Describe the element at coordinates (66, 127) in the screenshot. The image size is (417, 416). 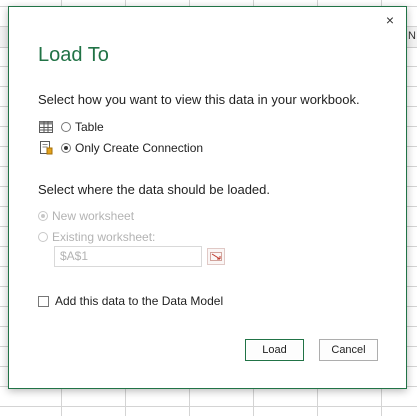
I see `table-radio` at that location.